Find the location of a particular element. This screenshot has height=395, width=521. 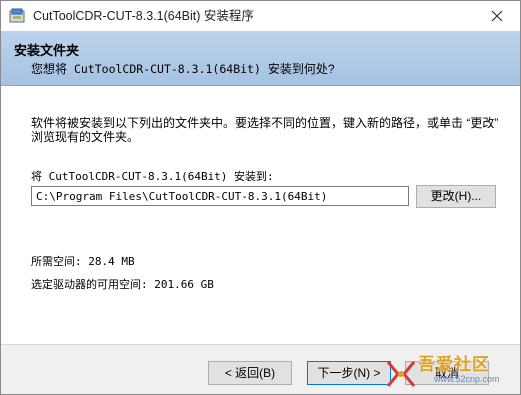

cancel-button: 取消 is located at coordinates (447, 373).